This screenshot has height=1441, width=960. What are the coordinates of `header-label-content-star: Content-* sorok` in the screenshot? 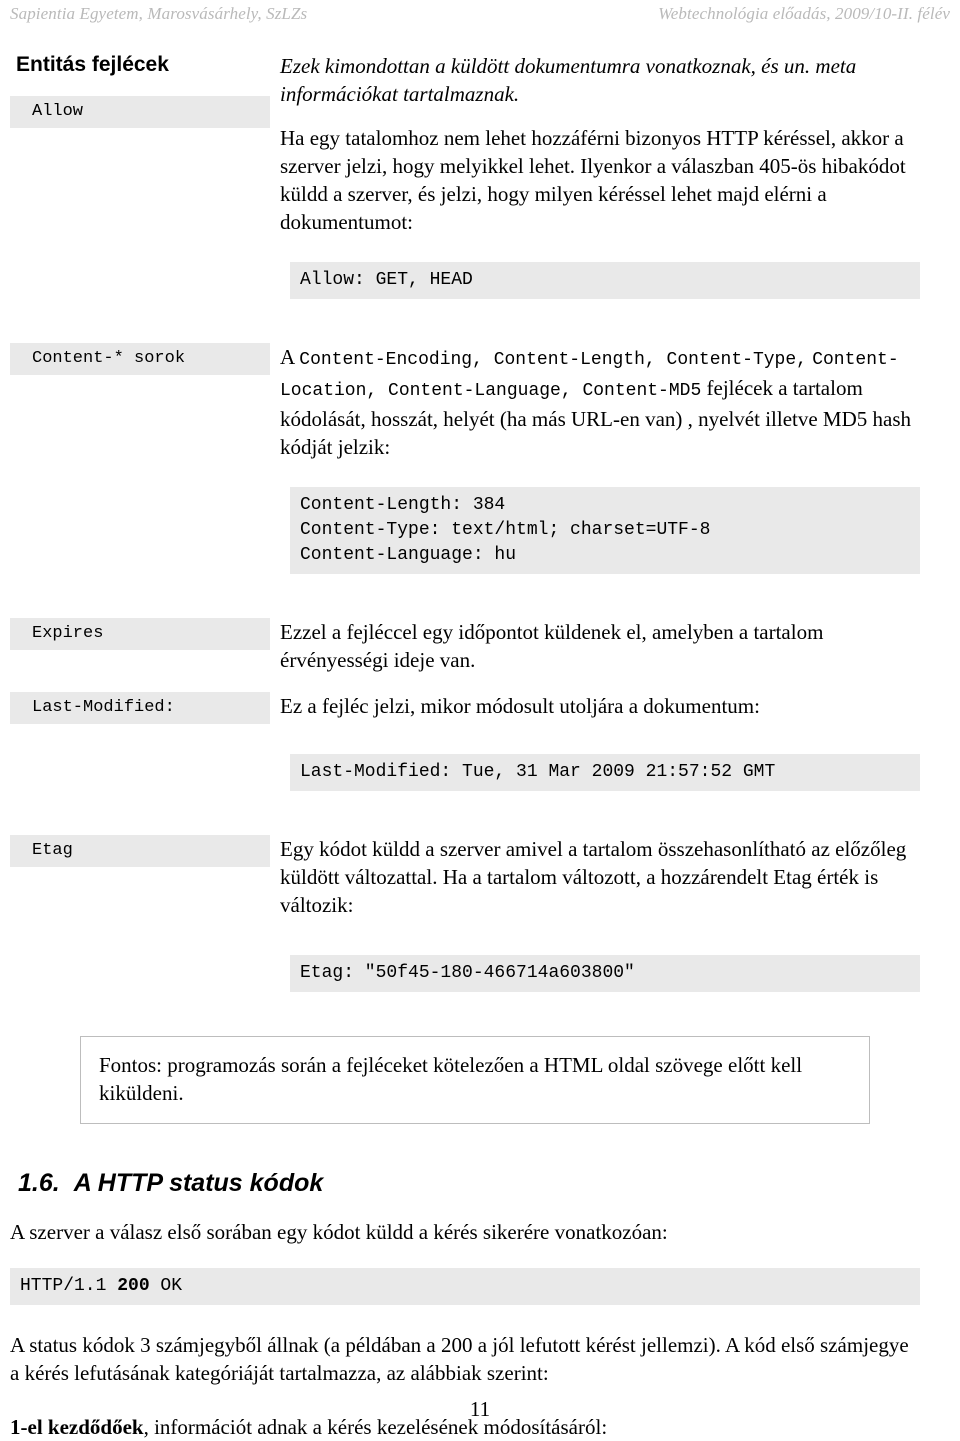 It's located at (140, 359).